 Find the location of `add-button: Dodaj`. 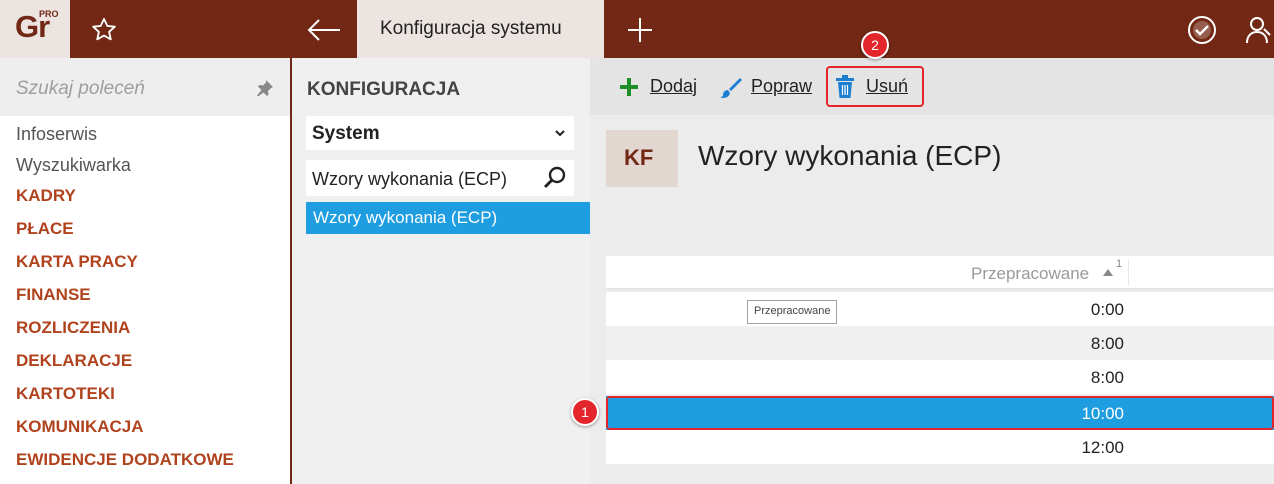

add-button: Dodaj is located at coordinates (658, 87).